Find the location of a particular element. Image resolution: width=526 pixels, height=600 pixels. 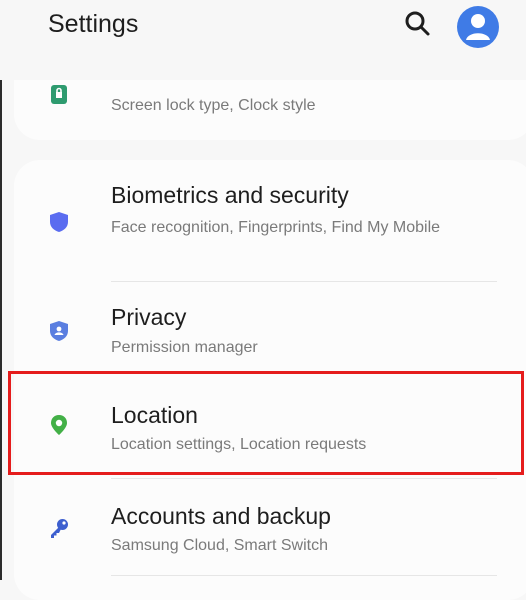

lock-screen-icon is located at coordinates (59, 94).